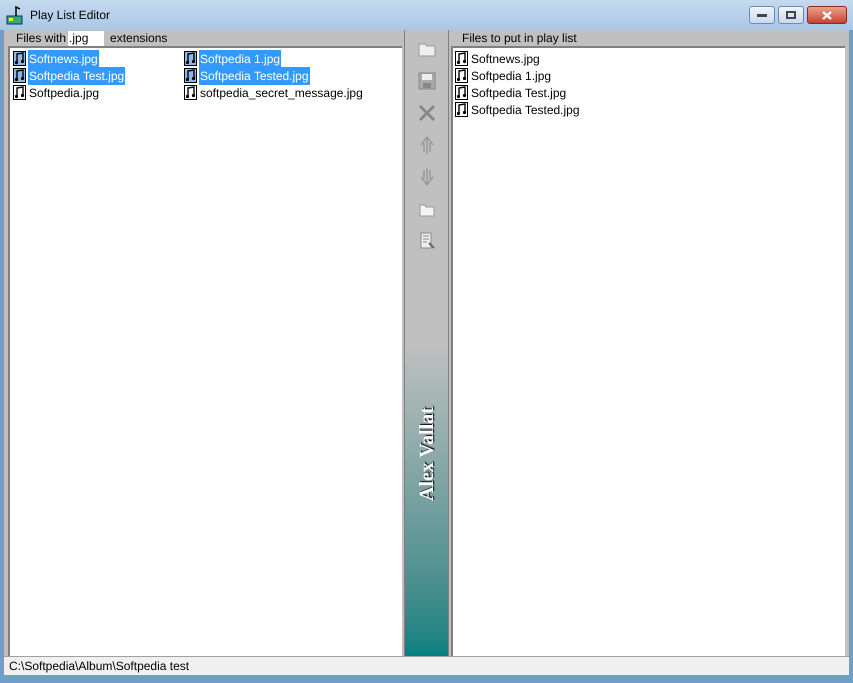  Describe the element at coordinates (139, 38) in the screenshot. I see `filter-label: extensions` at that location.